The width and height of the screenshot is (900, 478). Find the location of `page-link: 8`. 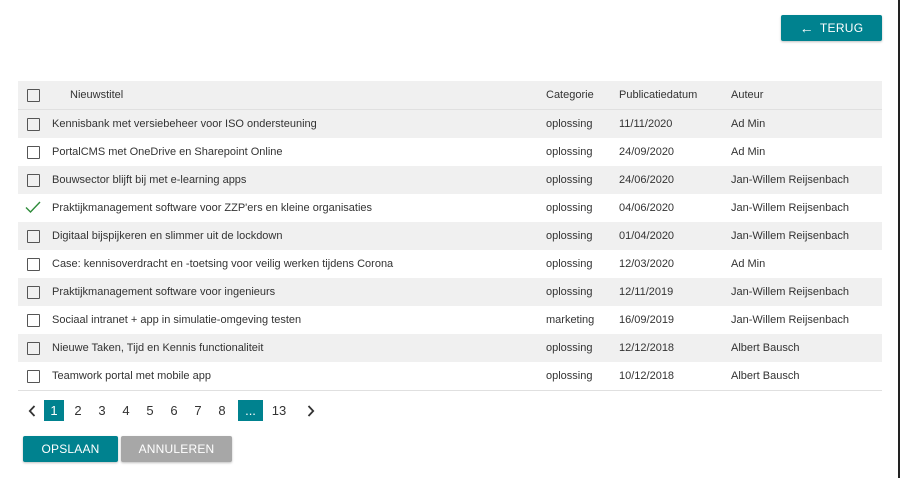

page-link: 8 is located at coordinates (222, 410).